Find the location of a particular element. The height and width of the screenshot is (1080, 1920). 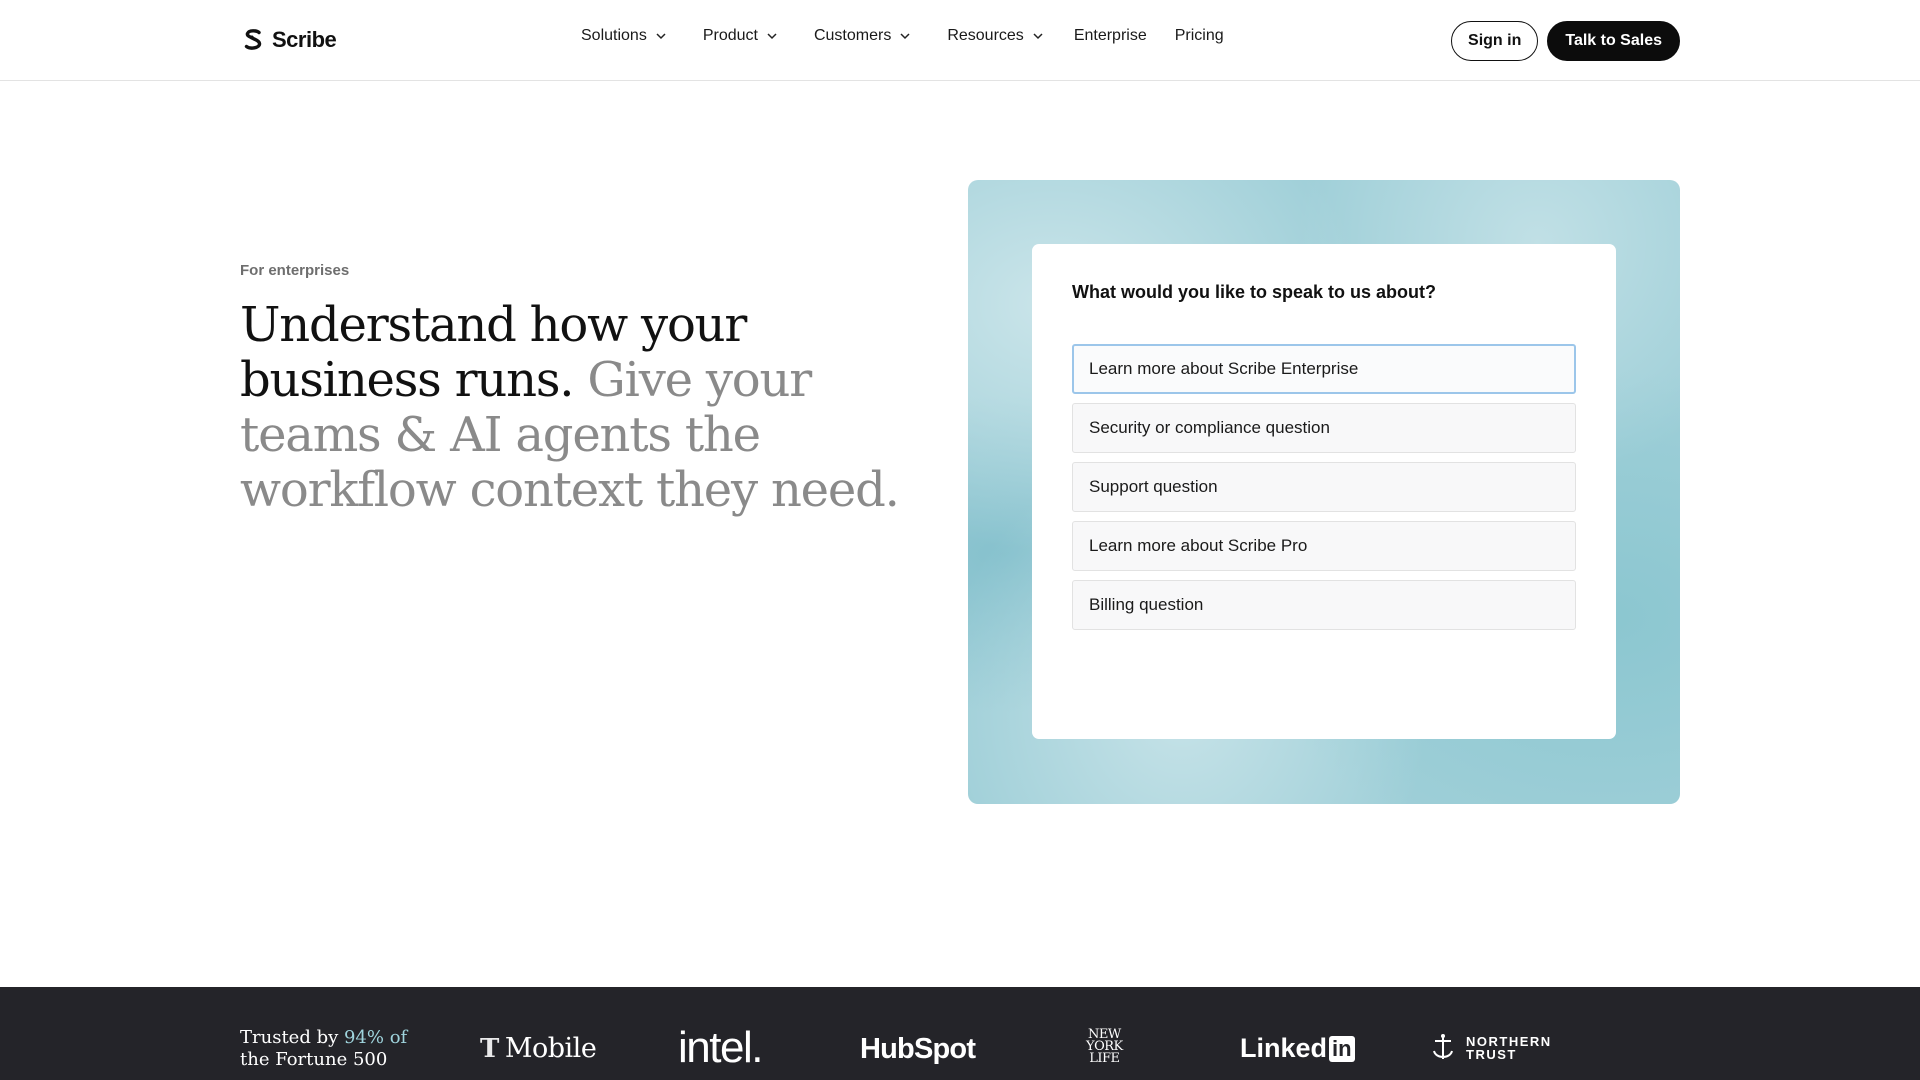

eyebrow-label: For enterprises is located at coordinates (295, 270).